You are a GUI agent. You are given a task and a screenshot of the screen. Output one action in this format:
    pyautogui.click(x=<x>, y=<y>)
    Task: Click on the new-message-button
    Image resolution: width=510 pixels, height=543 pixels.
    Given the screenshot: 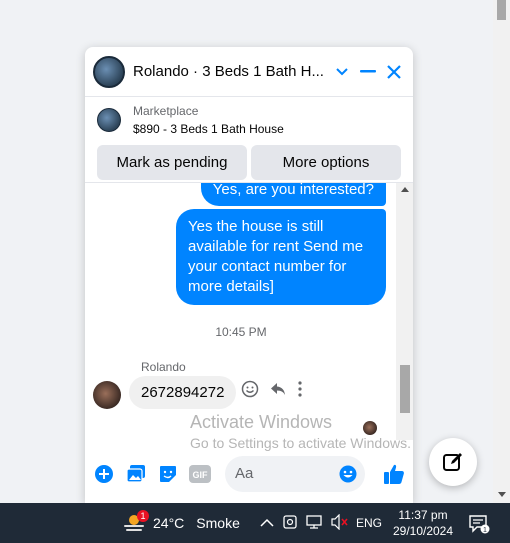 What is the action you would take?
    pyautogui.click(x=453, y=462)
    